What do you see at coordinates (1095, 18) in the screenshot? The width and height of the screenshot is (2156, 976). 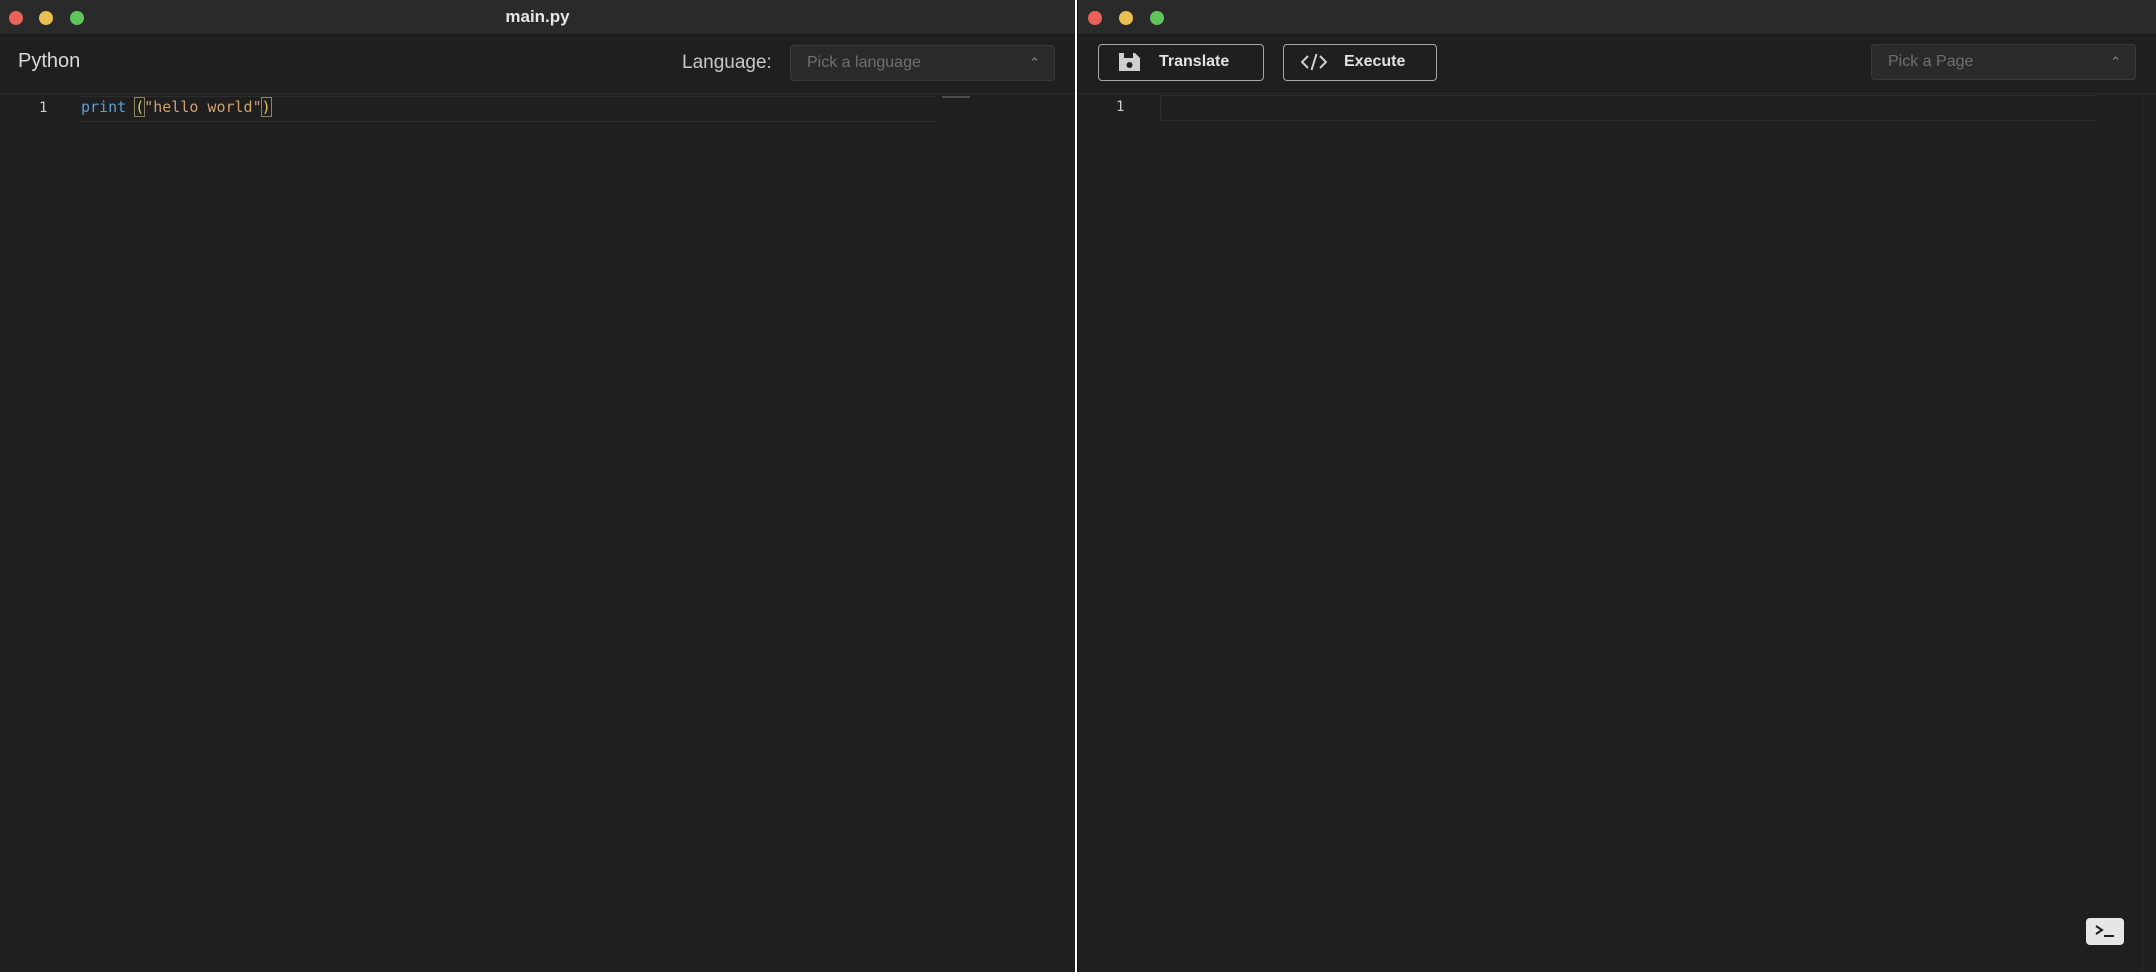 I see `close-window-button` at bounding box center [1095, 18].